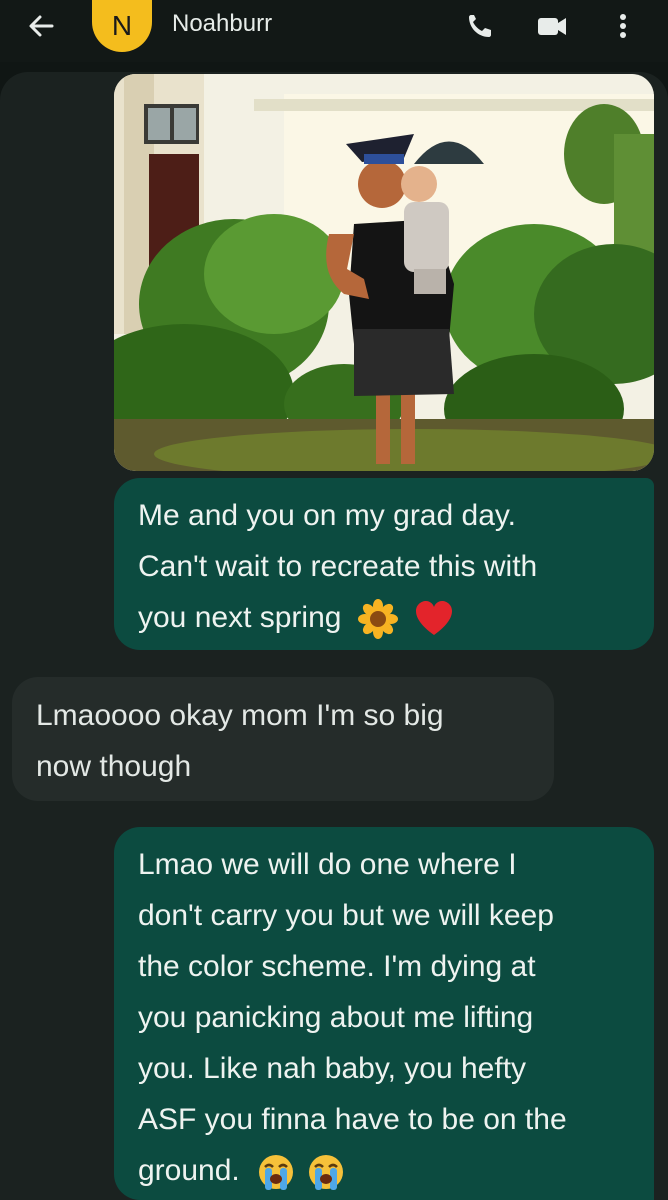 This screenshot has height=1200, width=668. Describe the element at coordinates (283, 739) in the screenshot. I see `message-bubble-incoming: Lmaoooo okay mom I'm so big now though` at that location.